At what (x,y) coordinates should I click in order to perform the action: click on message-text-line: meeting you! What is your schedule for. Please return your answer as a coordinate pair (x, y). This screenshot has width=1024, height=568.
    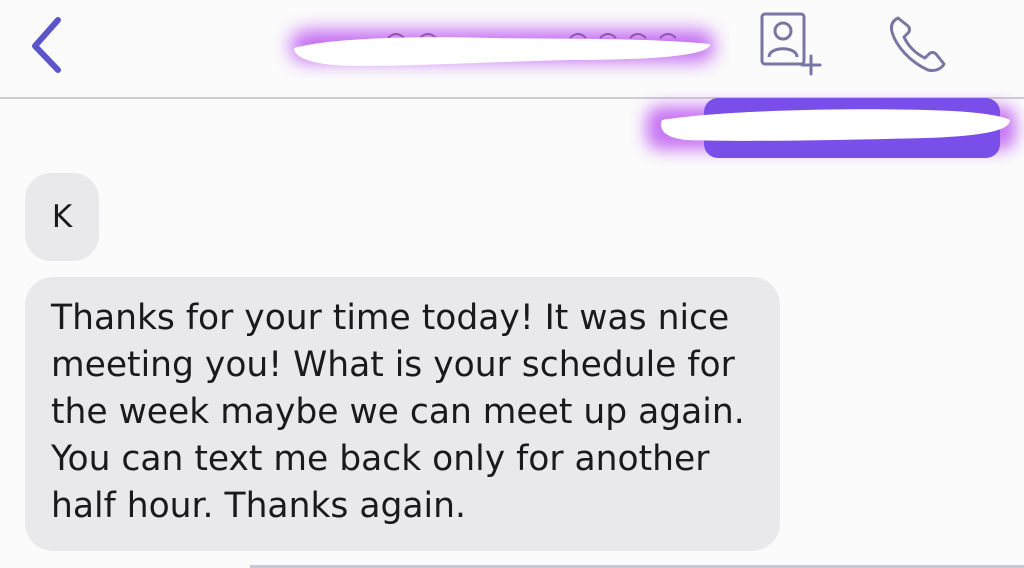
    Looking at the image, I should click on (393, 365).